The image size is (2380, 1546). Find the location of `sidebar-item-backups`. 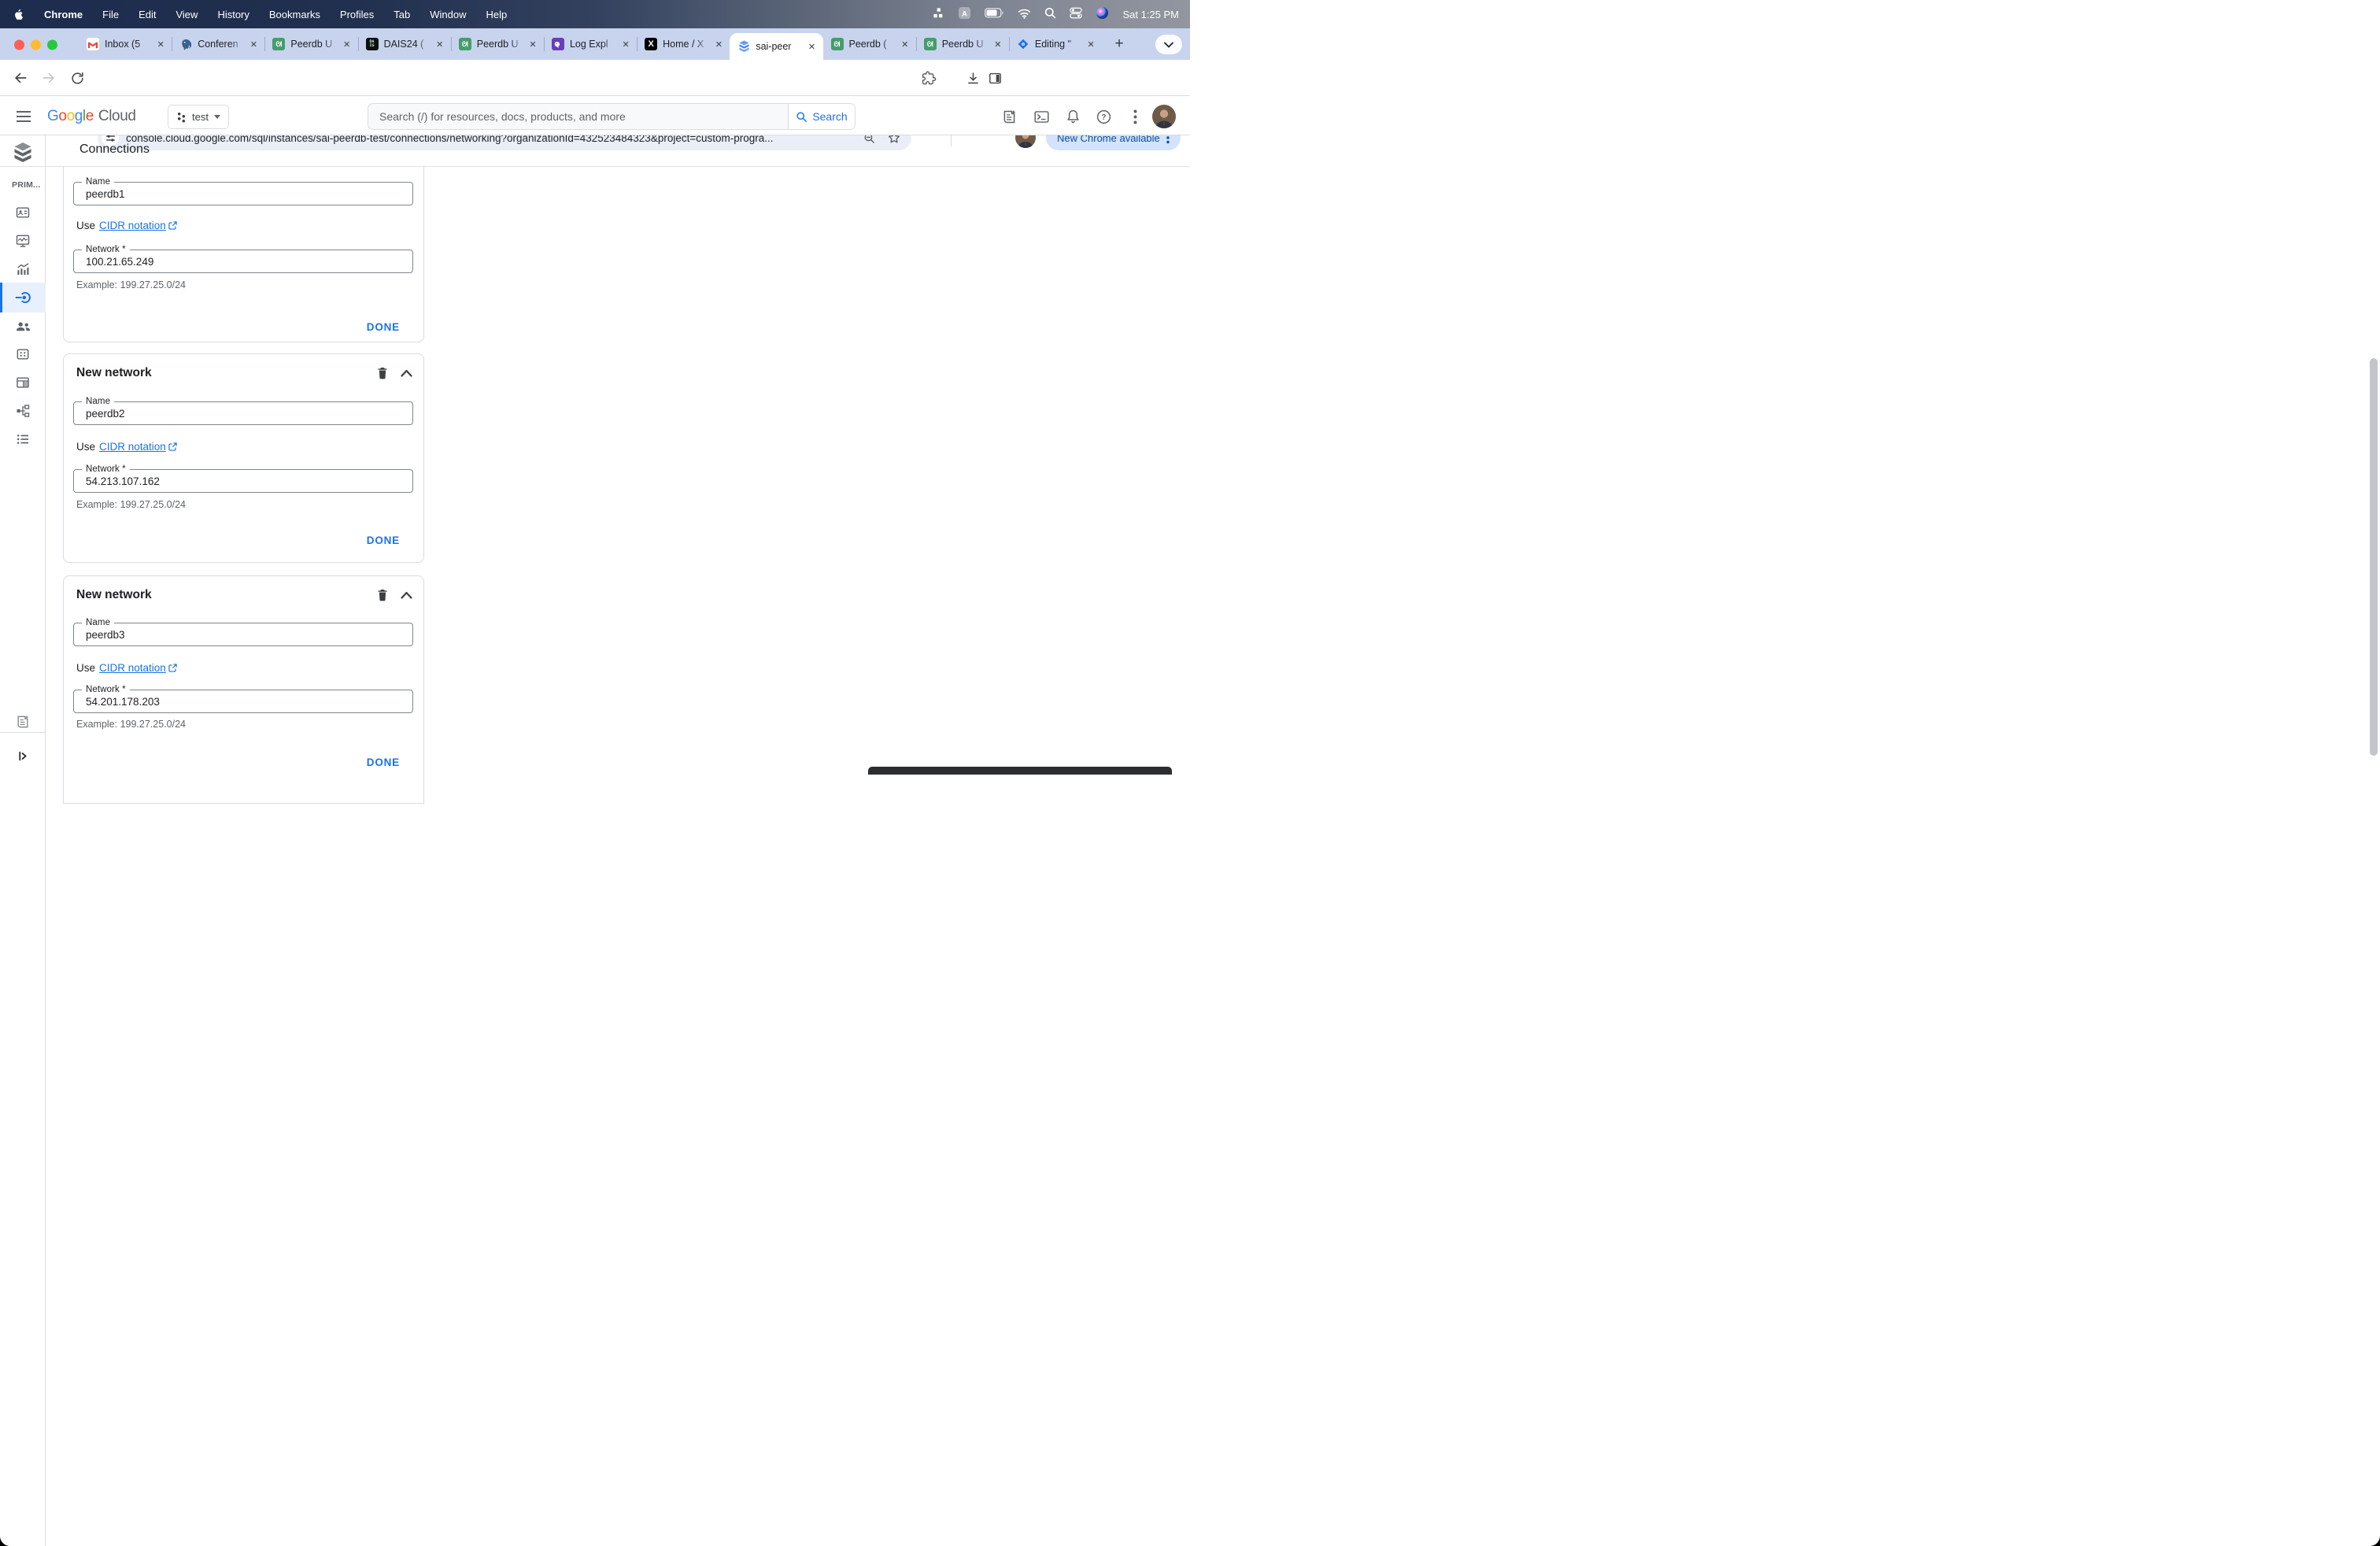

sidebar-item-backups is located at coordinates (23, 383).